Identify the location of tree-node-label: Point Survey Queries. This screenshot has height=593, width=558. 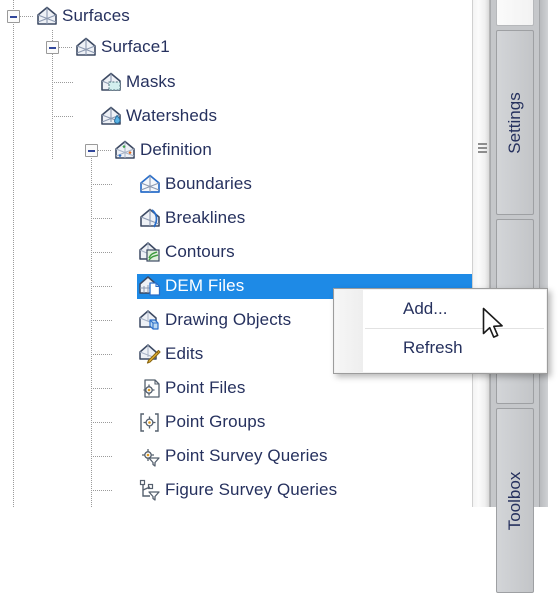
(246, 455).